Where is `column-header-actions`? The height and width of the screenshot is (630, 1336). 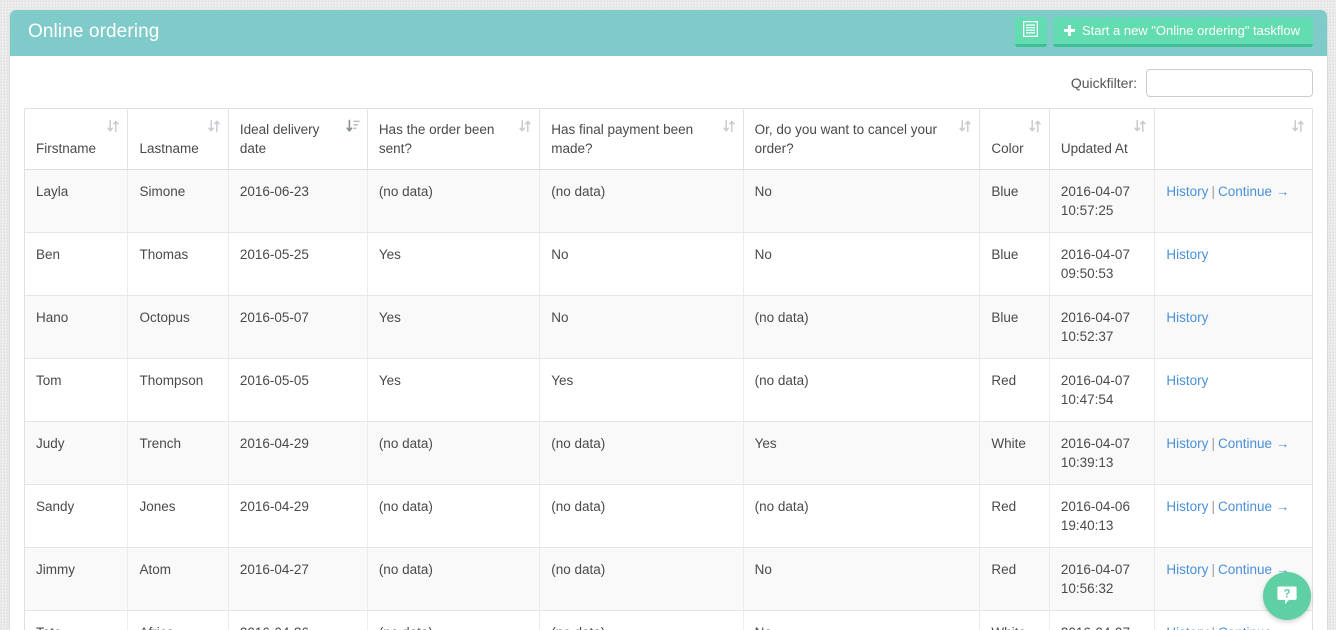
column-header-actions is located at coordinates (1233, 139).